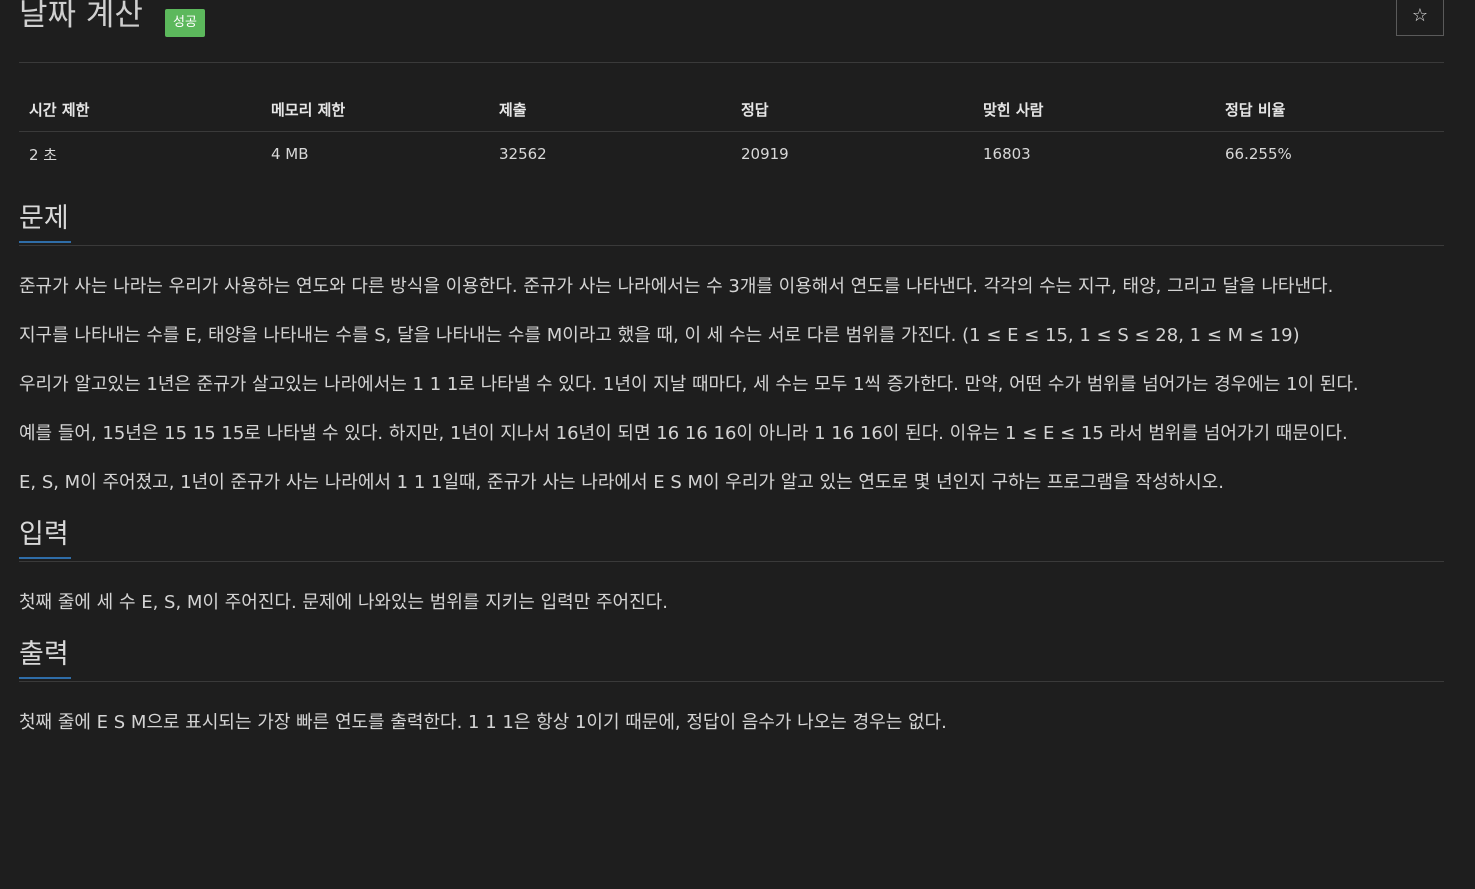  What do you see at coordinates (852, 109) in the screenshot?
I see `col-accepted: 정답` at bounding box center [852, 109].